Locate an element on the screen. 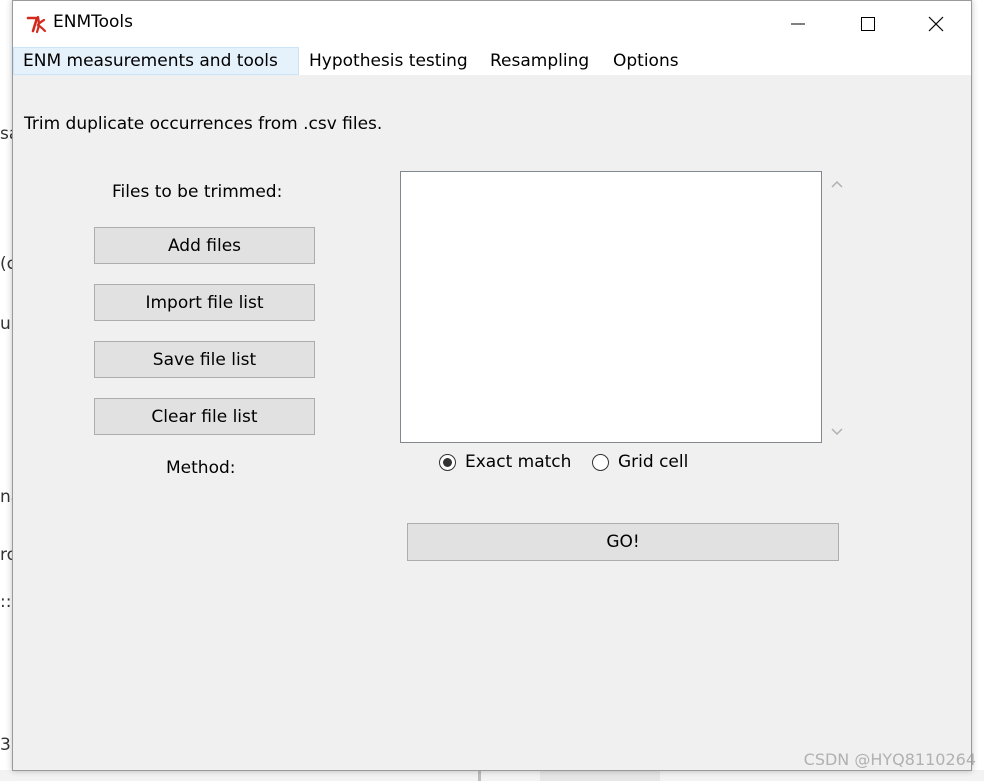  radio-selected-indicator is located at coordinates (447, 462).